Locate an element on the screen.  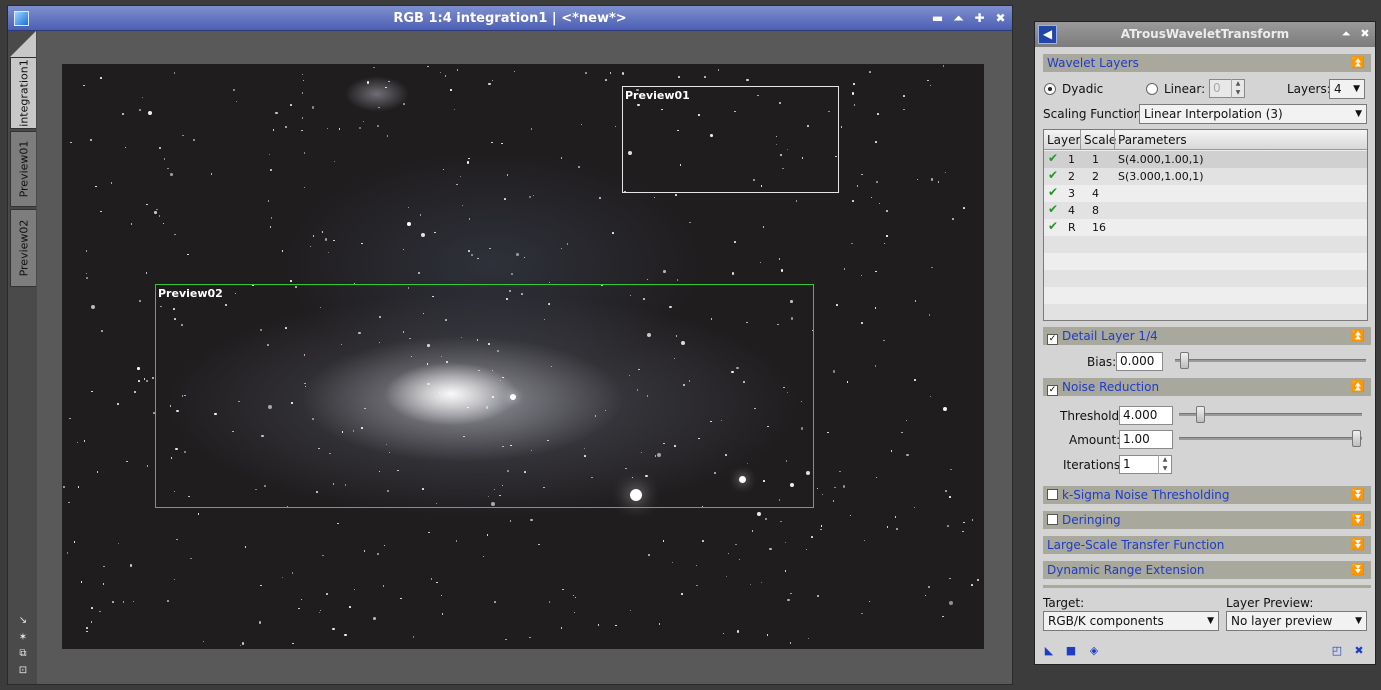
detail-layer-section: ✓ Detail Layer 1/4 ⏫ is located at coordinates (1207, 336).